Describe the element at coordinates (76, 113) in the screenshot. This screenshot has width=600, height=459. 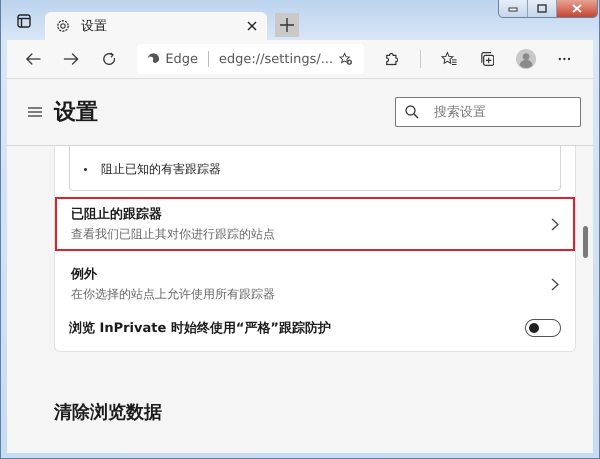
I see `page-title: 设置` at that location.